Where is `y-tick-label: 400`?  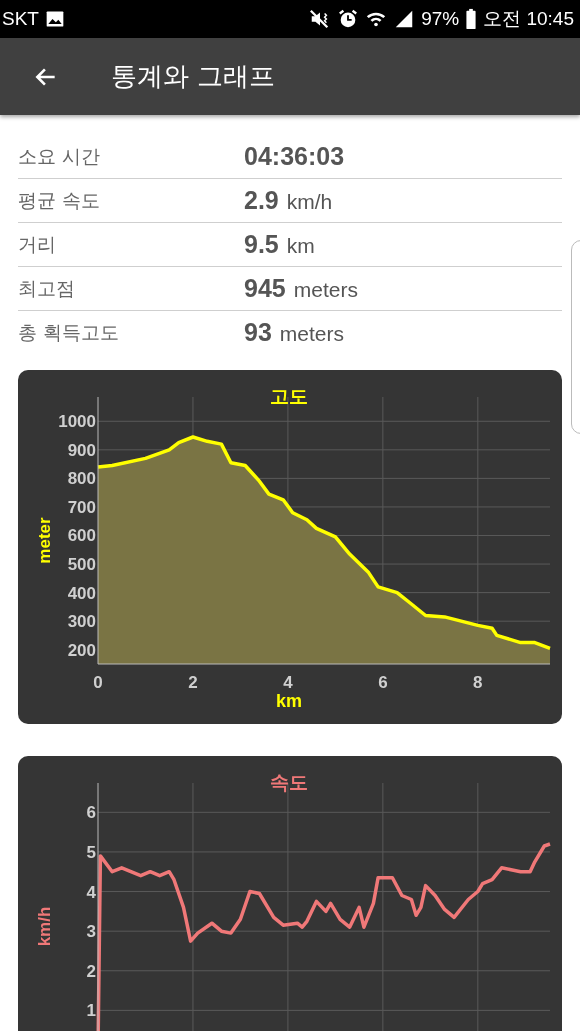
y-tick-label: 400 is located at coordinates (81, 593).